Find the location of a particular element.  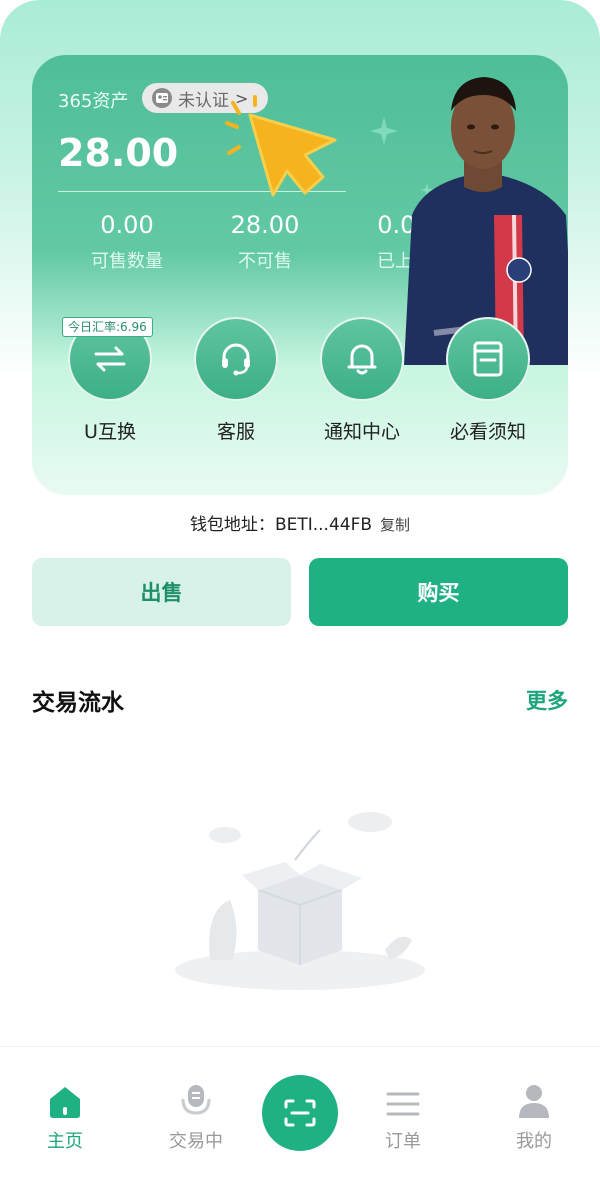

microphone-icon is located at coordinates (196, 1100).